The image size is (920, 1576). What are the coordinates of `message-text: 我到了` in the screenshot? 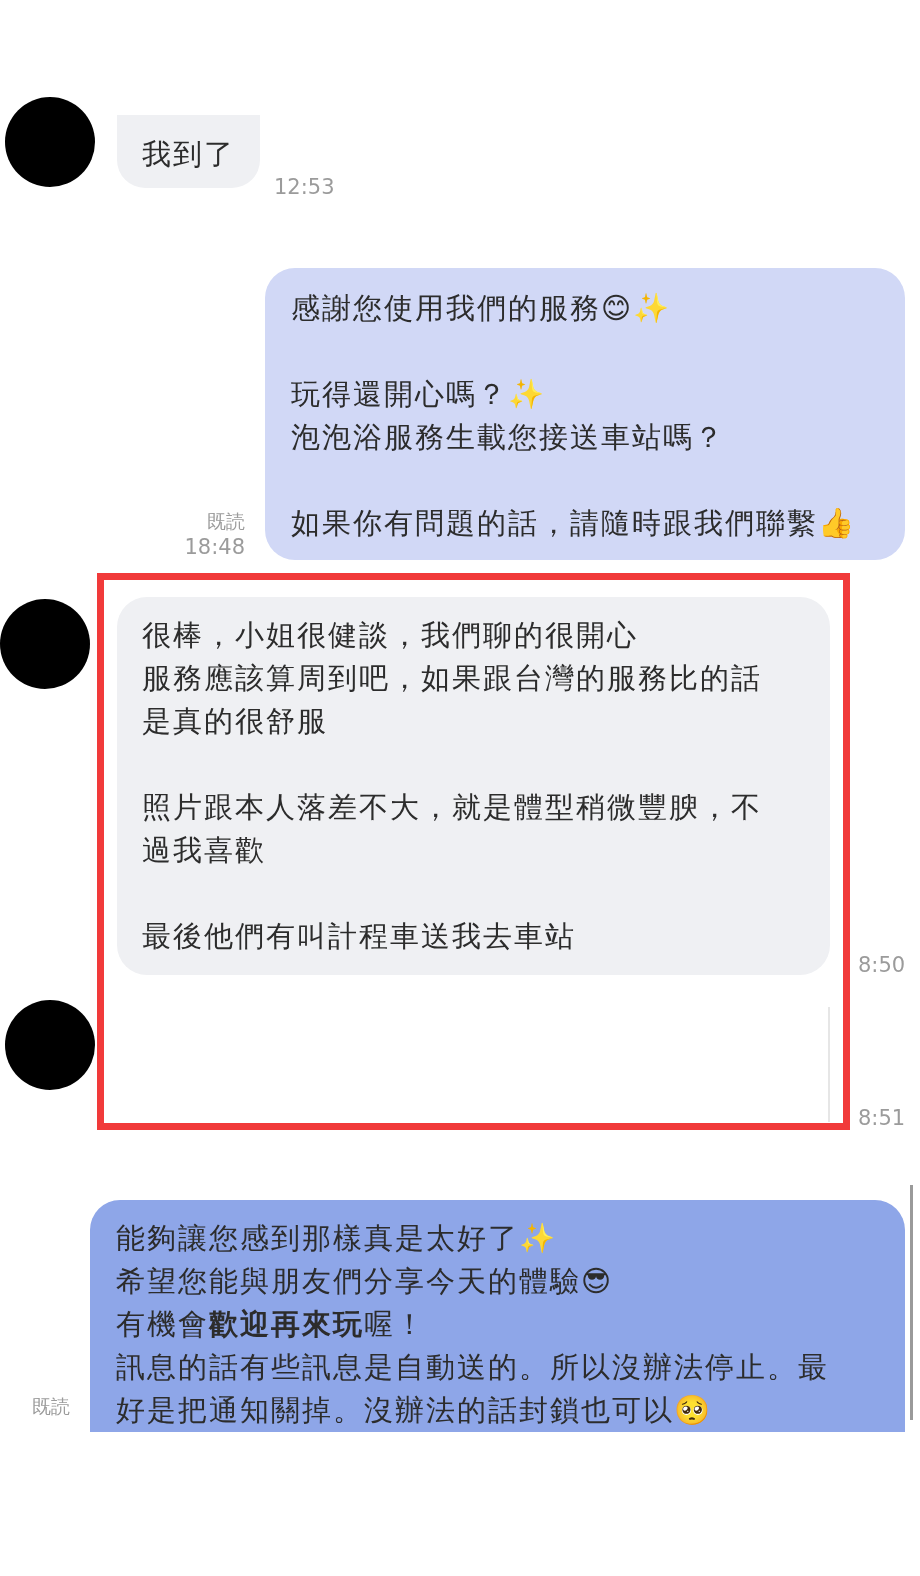 It's located at (188, 154).